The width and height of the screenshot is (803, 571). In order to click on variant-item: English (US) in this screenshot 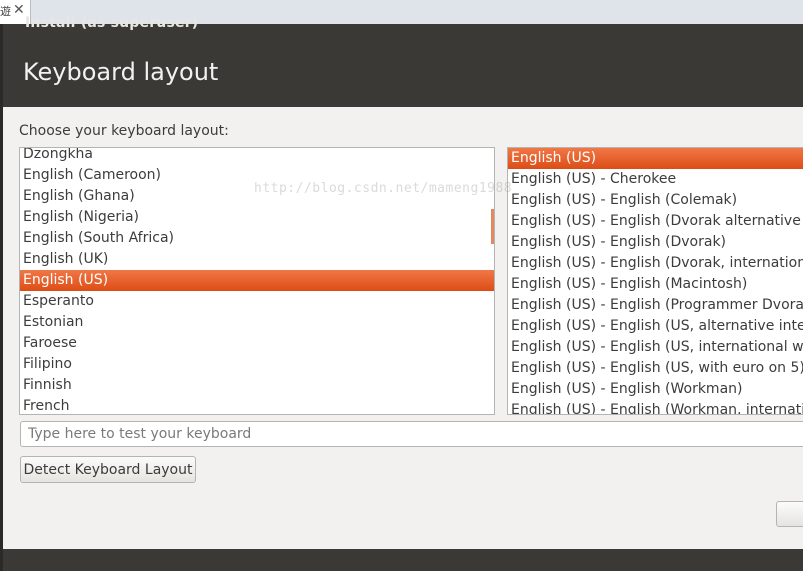, I will do `click(655, 158)`.